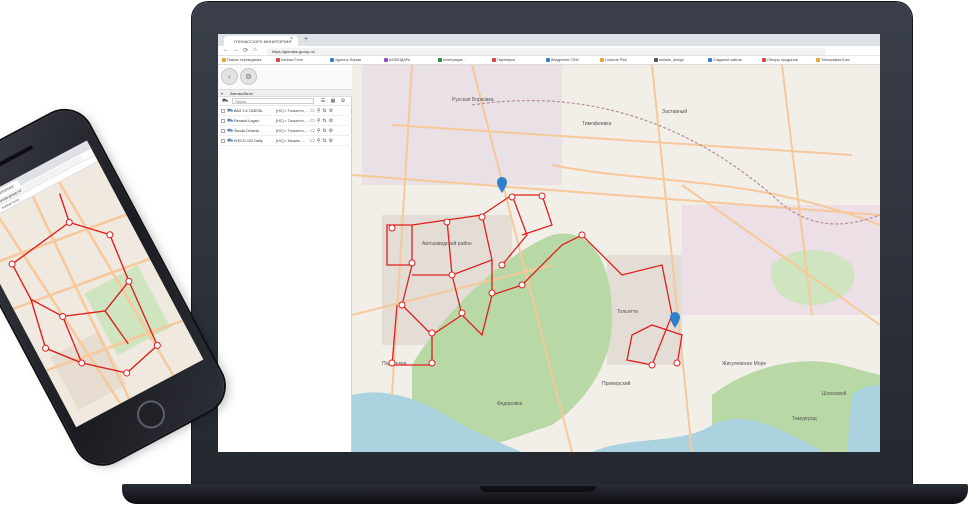 Image resolution: width=969 pixels, height=510 pixels. What do you see at coordinates (236, 50) in the screenshot?
I see `forward-icon: →` at bounding box center [236, 50].